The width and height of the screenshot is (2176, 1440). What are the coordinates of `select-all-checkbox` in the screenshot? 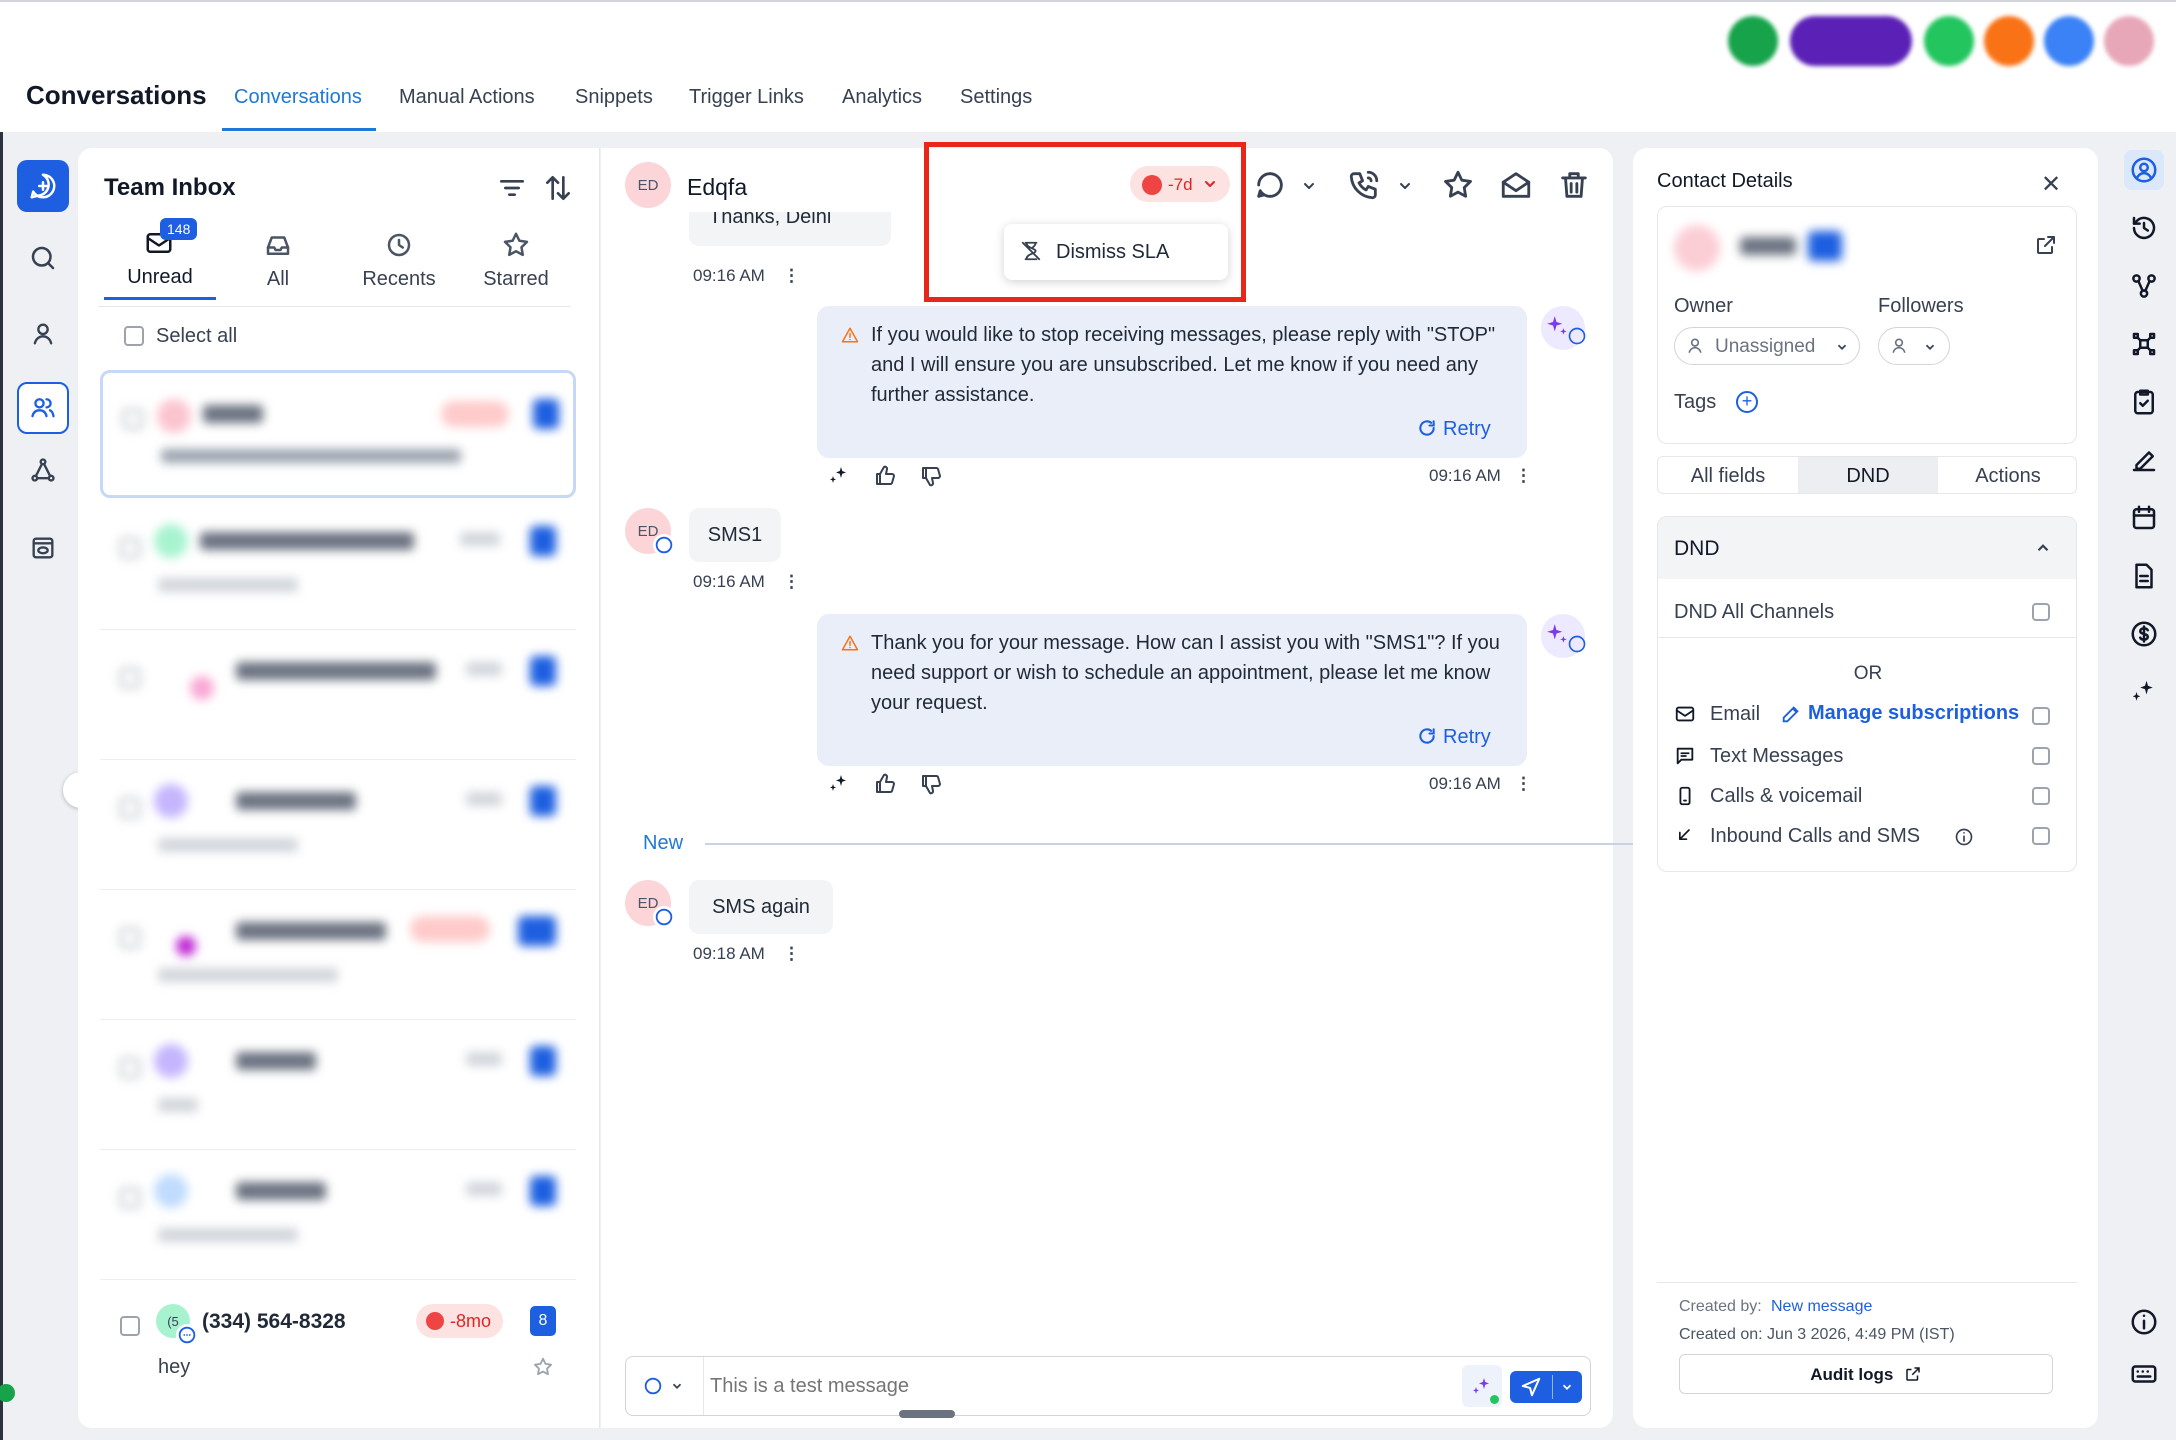 It's located at (134, 336).